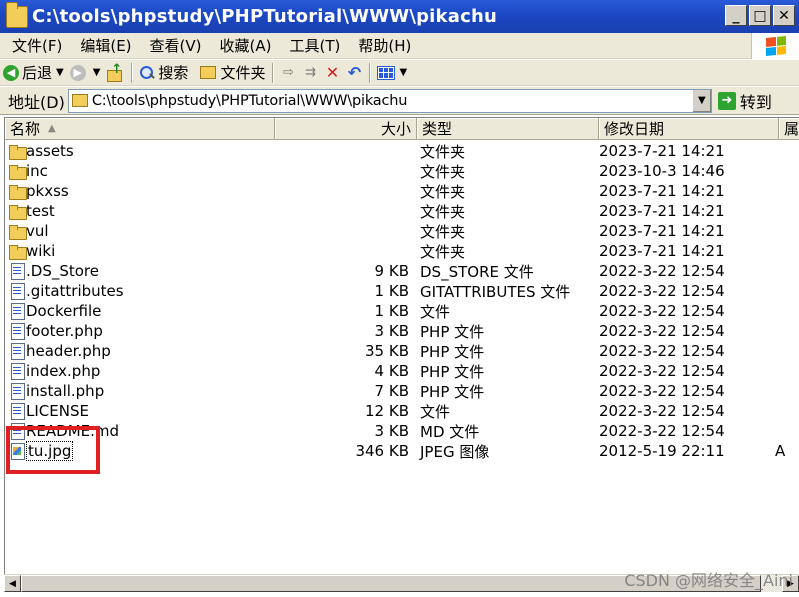 This screenshot has width=799, height=597. Describe the element at coordinates (392, 73) in the screenshot. I see `views-button: ▼` at that location.